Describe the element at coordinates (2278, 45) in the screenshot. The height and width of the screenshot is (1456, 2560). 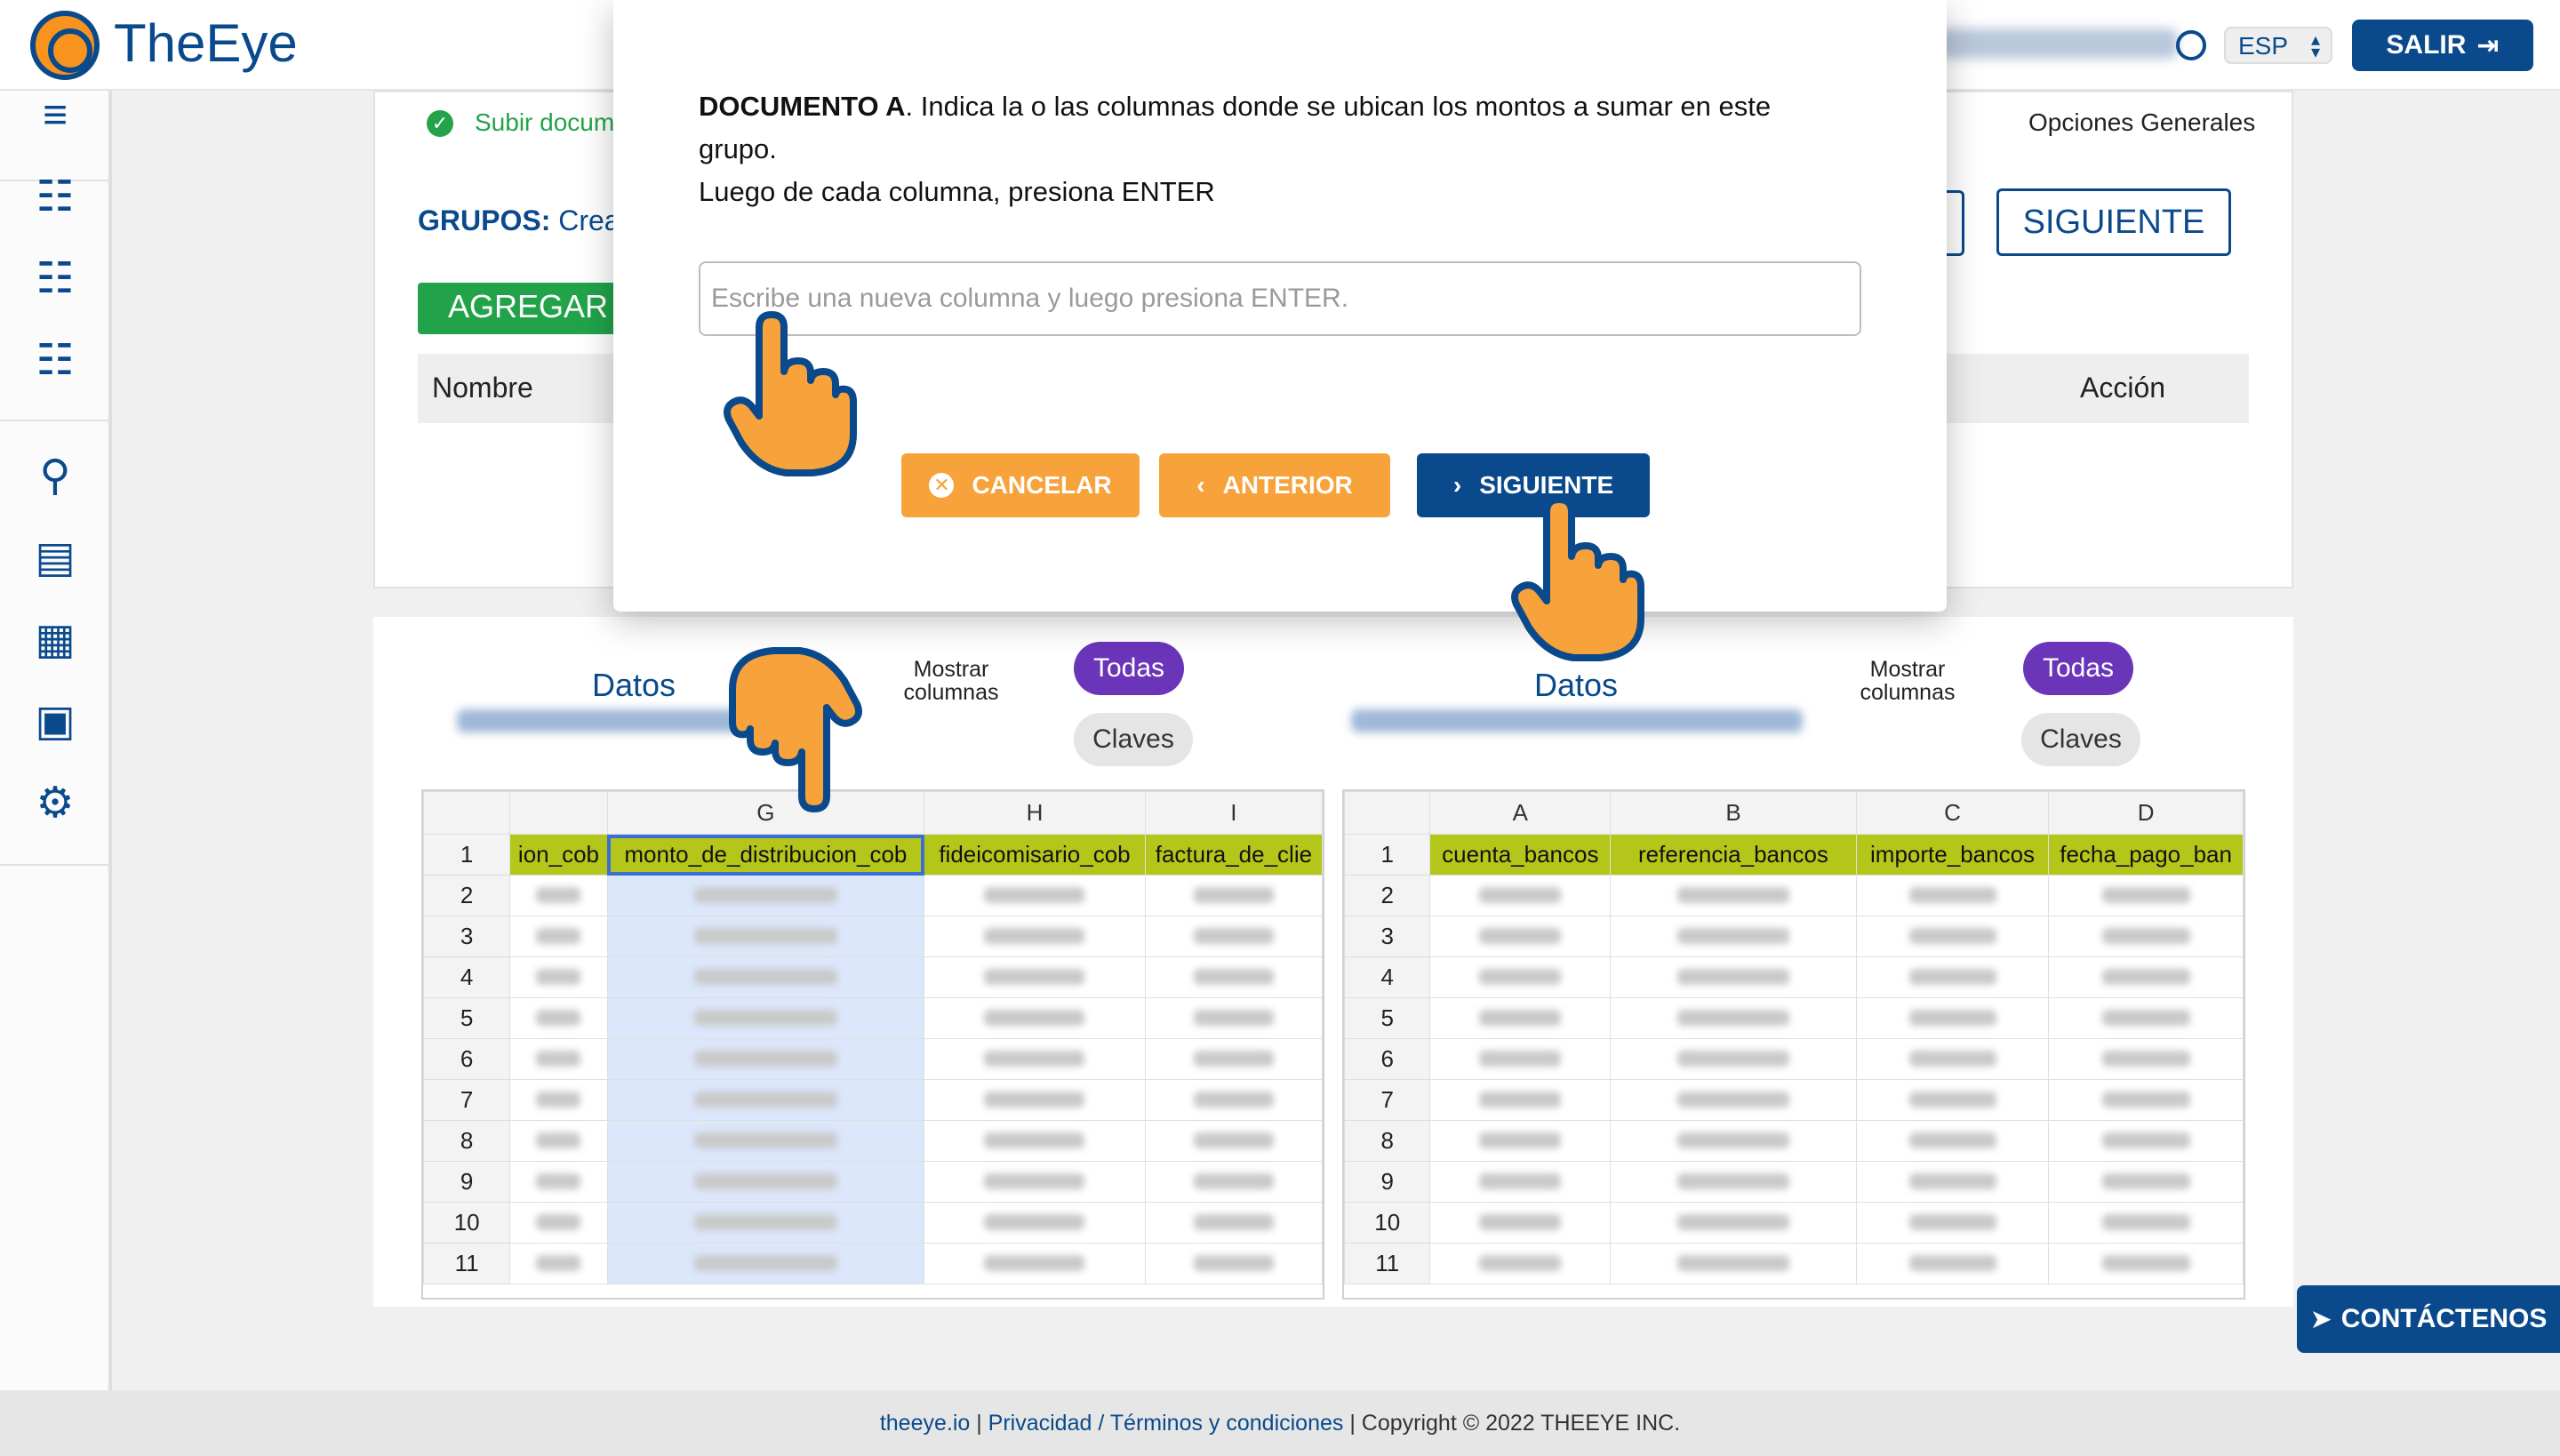
I see `language-select: ESP ▴ ▾` at that location.